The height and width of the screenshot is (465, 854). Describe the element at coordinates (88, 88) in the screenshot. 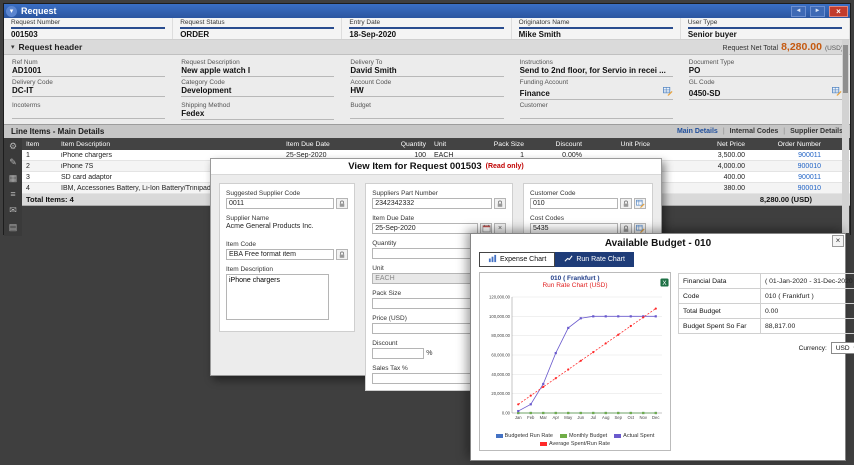

I see `field-delivery-code: Delivery Code DC-IT` at that location.